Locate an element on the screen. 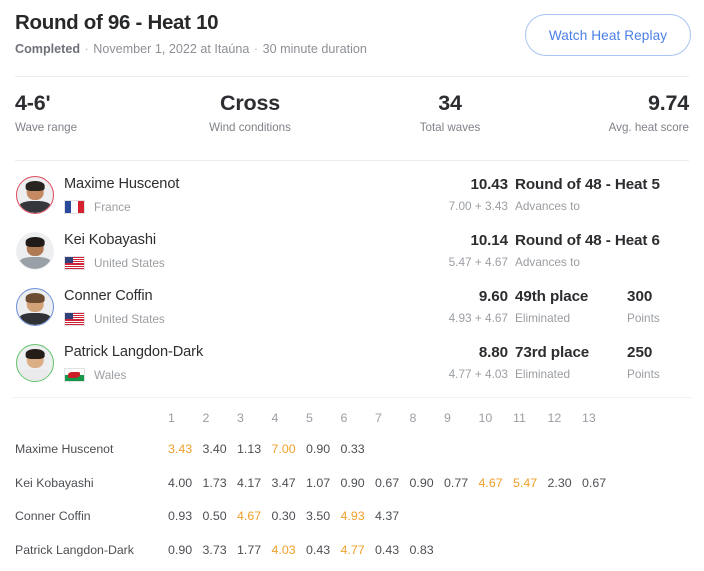 The height and width of the screenshot is (571, 704). stat-wave-range: 4-6' Wave range is located at coordinates (85, 112).